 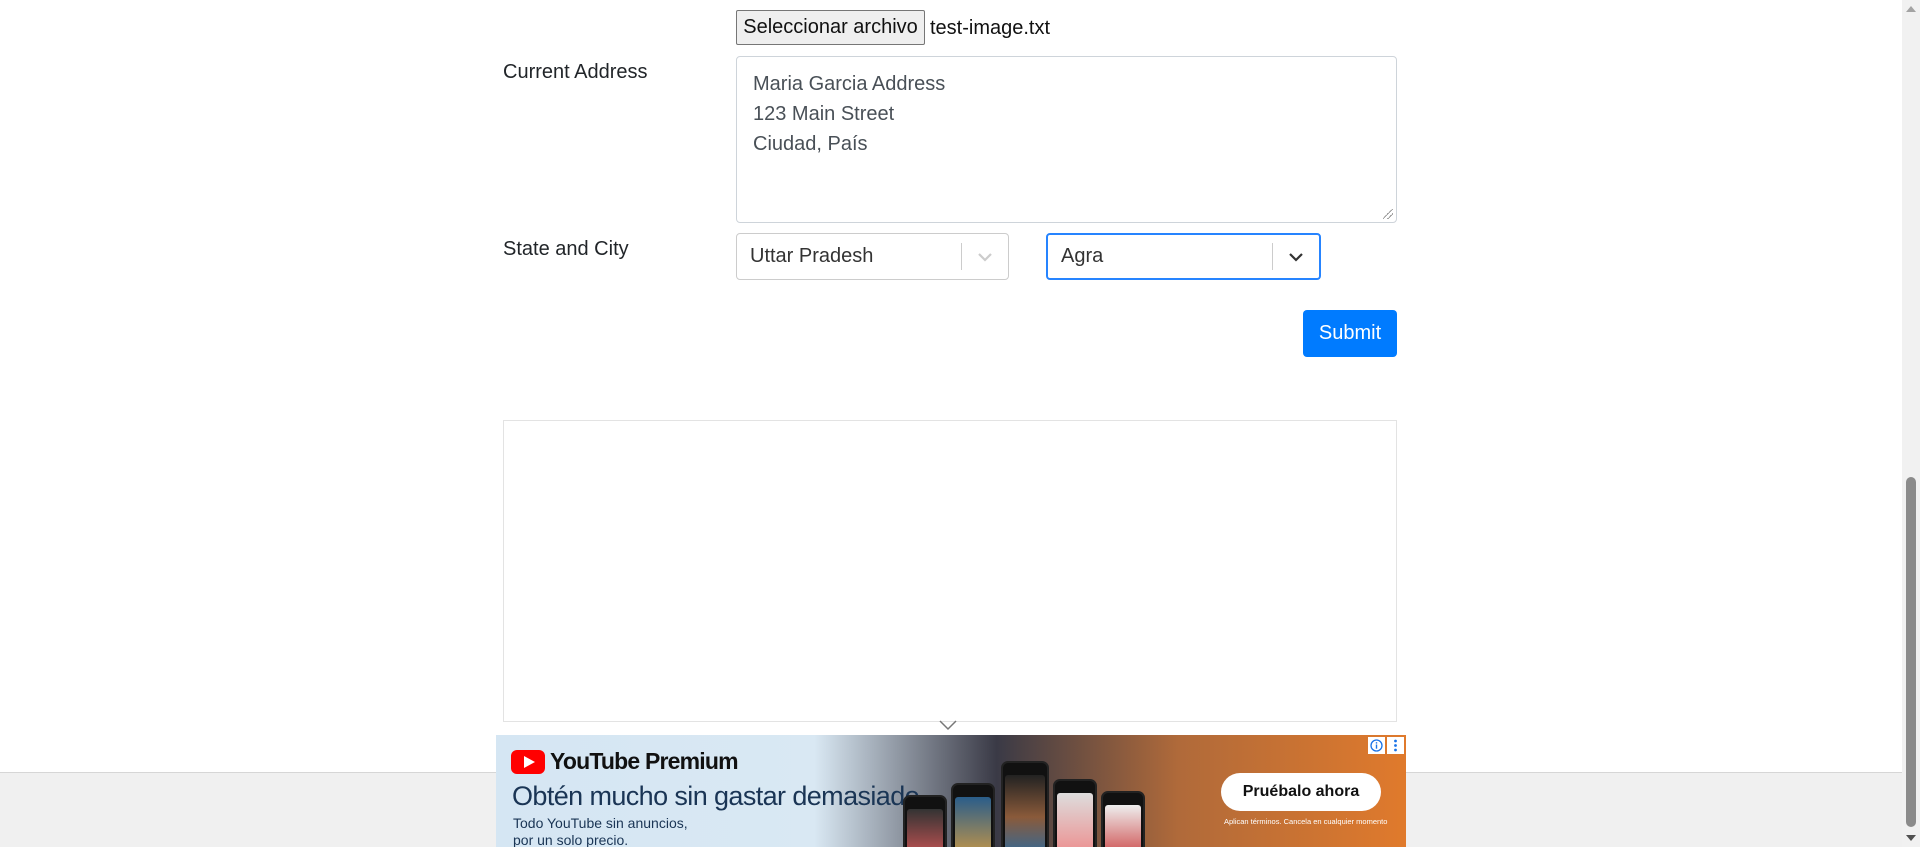 I want to click on ad-headline: Obtén mucho sin gastar demasiado., so click(x=719, y=796).